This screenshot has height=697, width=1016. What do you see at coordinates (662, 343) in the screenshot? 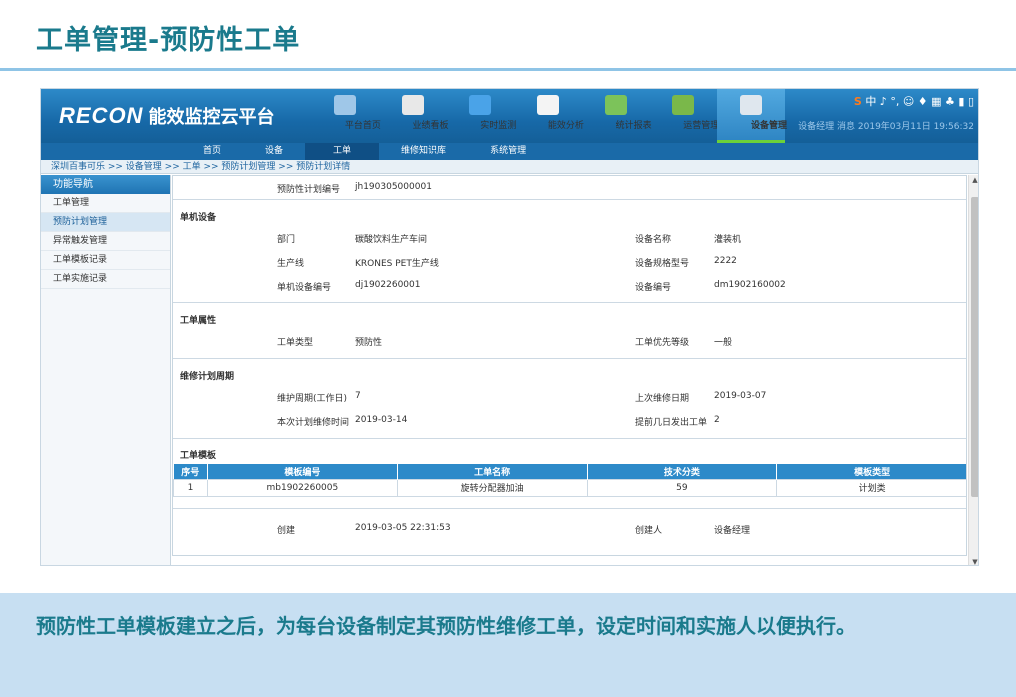
I see `priority-label: 工单优先等级` at bounding box center [662, 343].